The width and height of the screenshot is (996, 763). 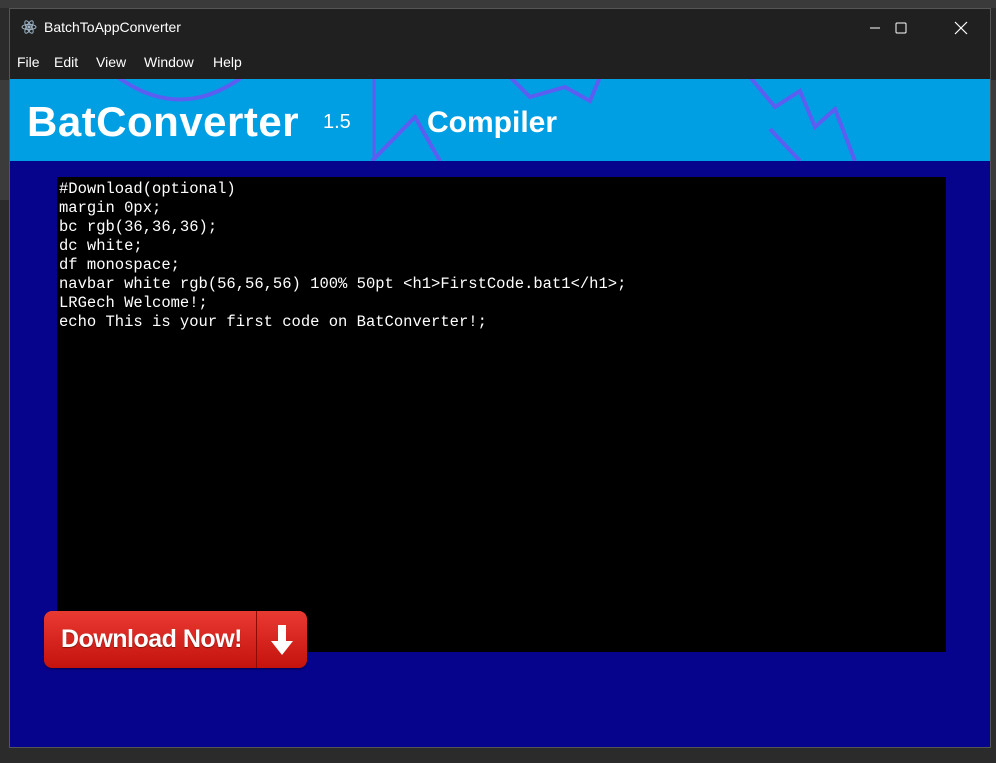 What do you see at coordinates (227, 62) in the screenshot?
I see `menu-help: Help` at bounding box center [227, 62].